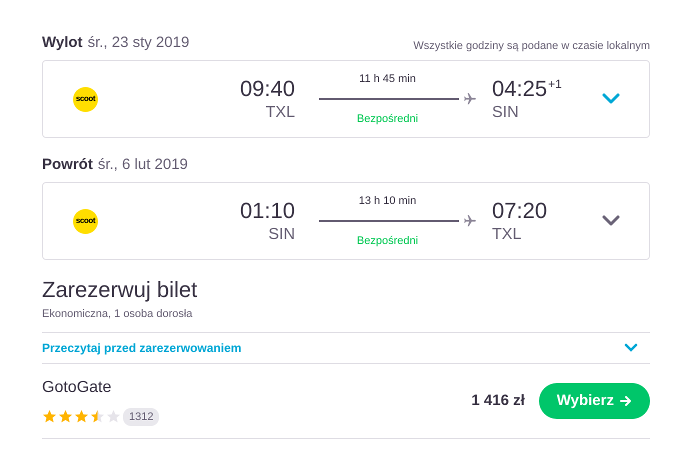  What do you see at coordinates (626, 400) in the screenshot?
I see `arrow-right-icon` at bounding box center [626, 400].